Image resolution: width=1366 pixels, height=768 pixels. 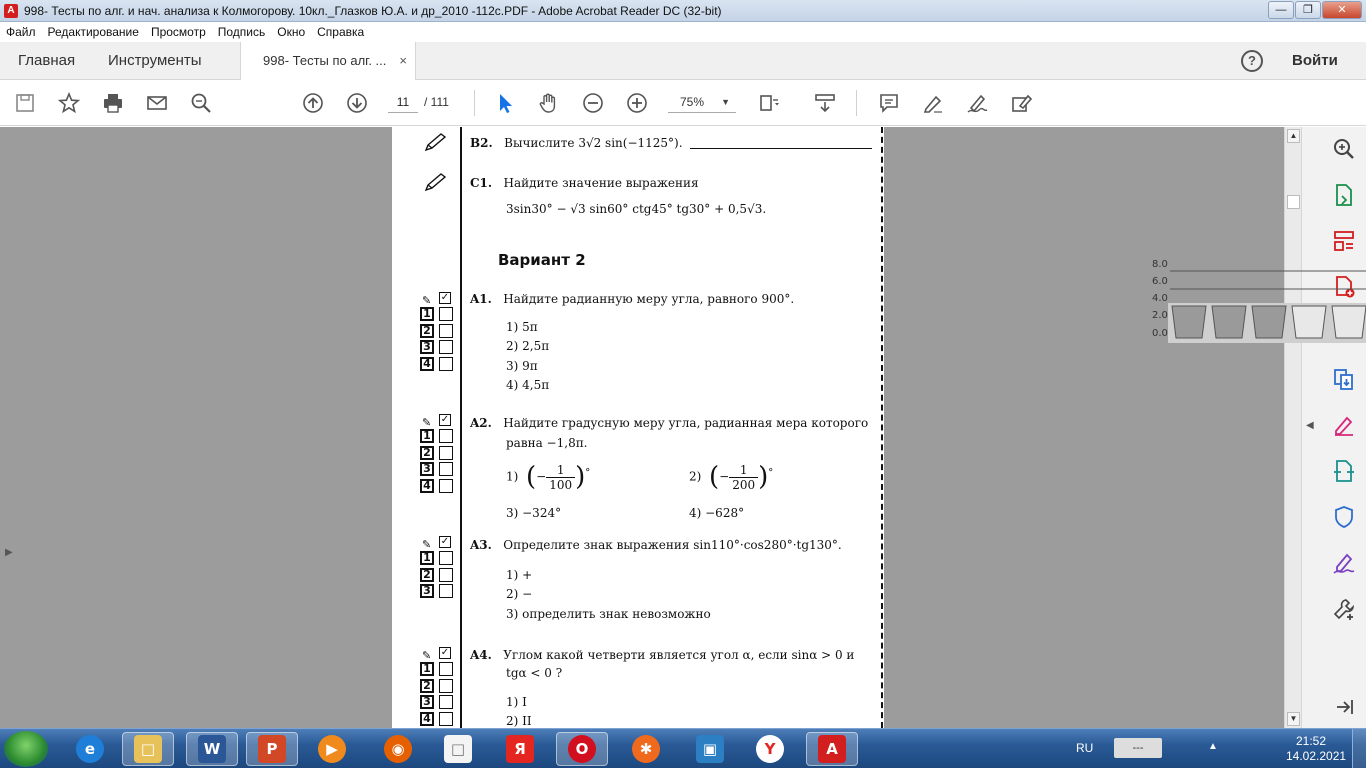 I want to click on edit-pdf-icon, so click(x=1344, y=425).